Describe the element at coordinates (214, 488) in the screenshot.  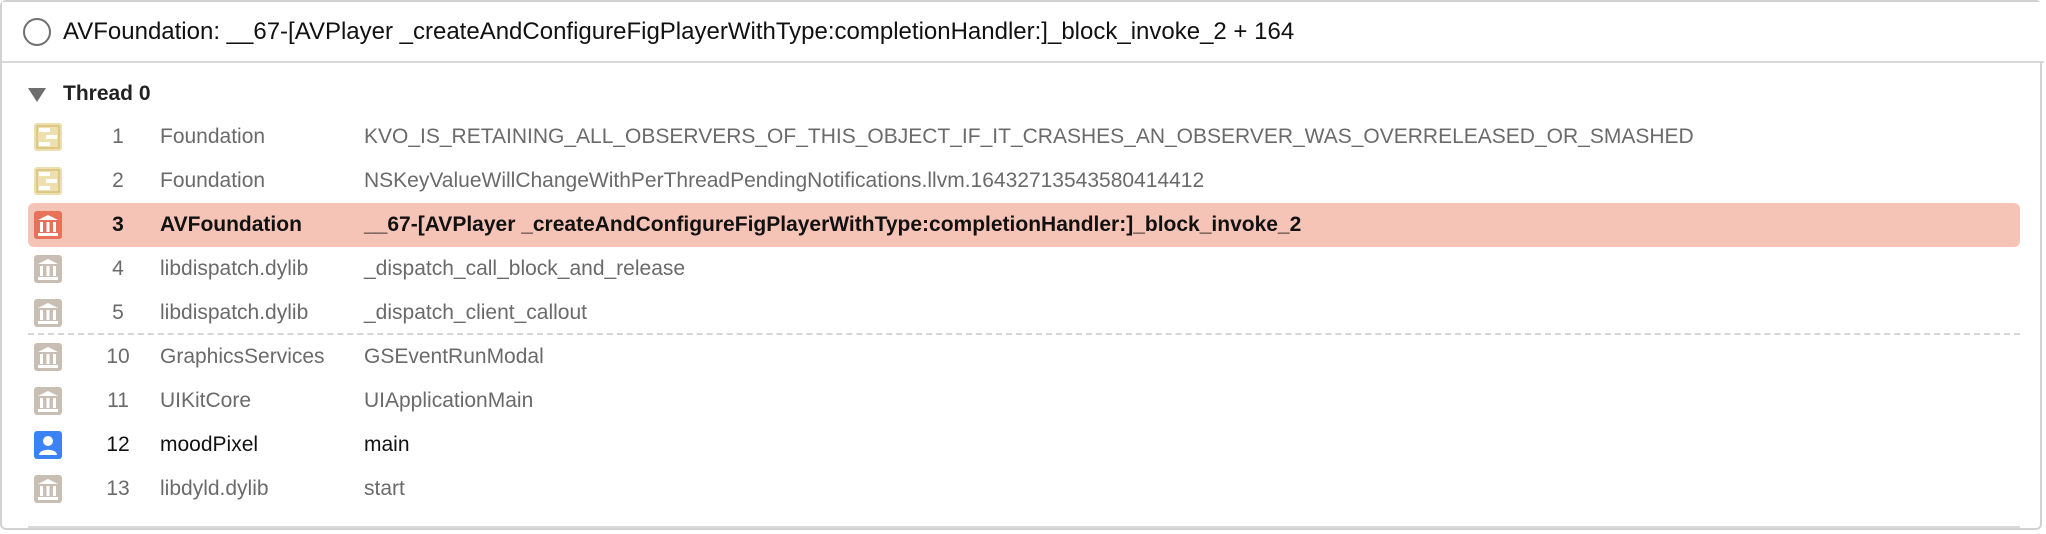
I see `frame-library: libdyld.dylib` at that location.